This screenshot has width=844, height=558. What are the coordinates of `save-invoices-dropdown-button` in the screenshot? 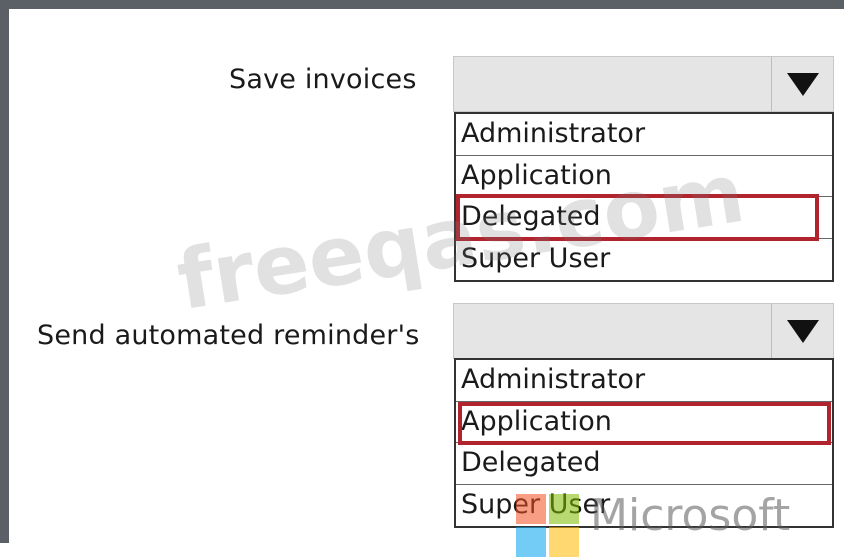 It's located at (802, 84).